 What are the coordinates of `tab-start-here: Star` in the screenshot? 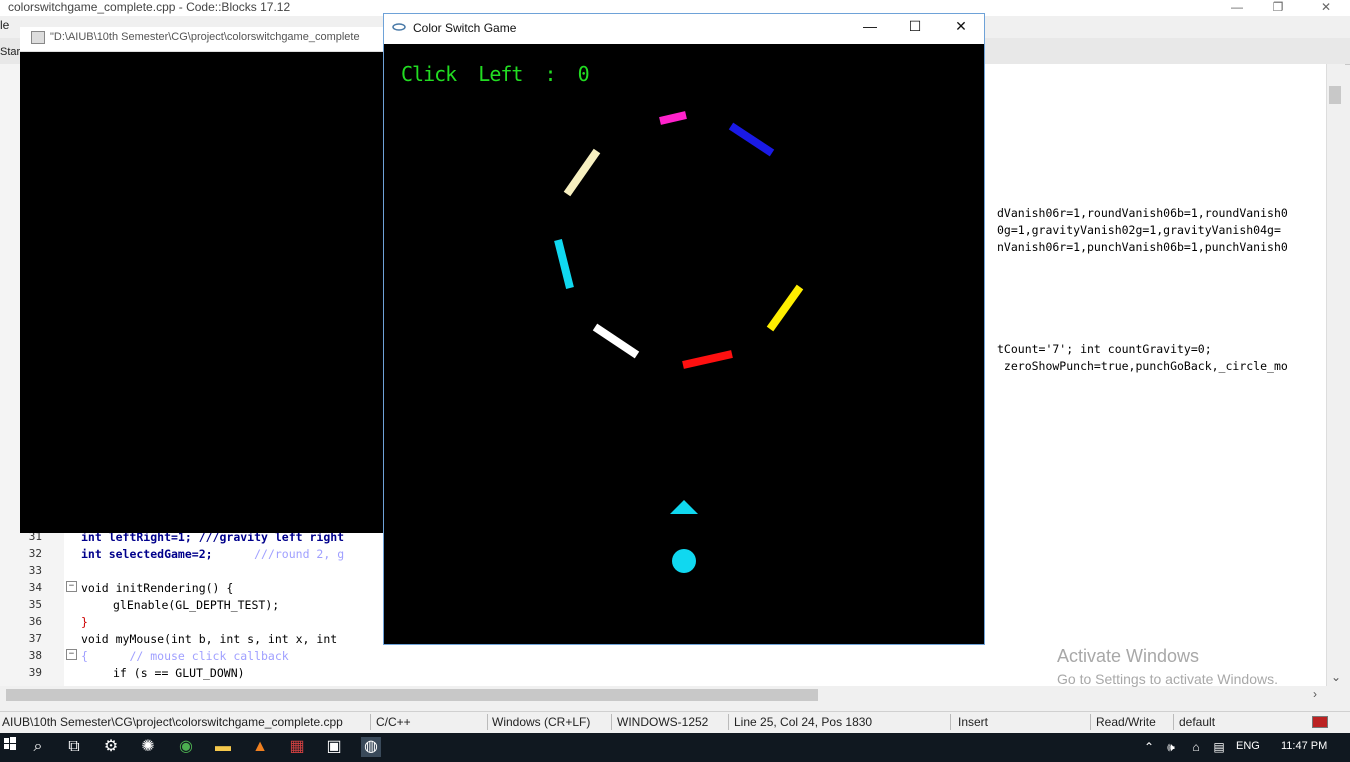 It's located at (10, 52).